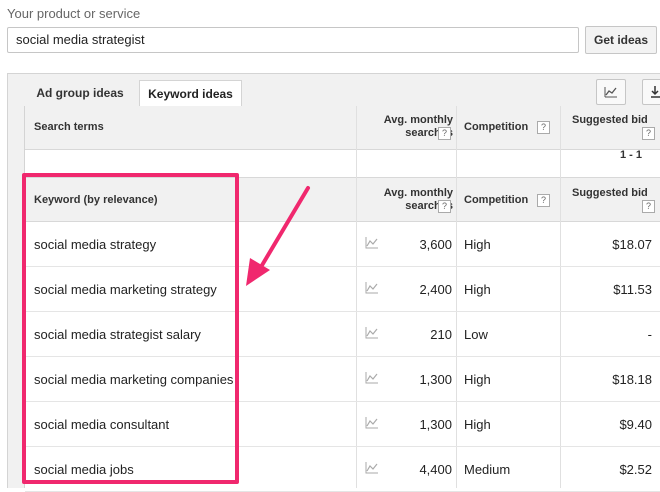  What do you see at coordinates (621, 40) in the screenshot?
I see `get-ideas-button: Get ideas` at bounding box center [621, 40].